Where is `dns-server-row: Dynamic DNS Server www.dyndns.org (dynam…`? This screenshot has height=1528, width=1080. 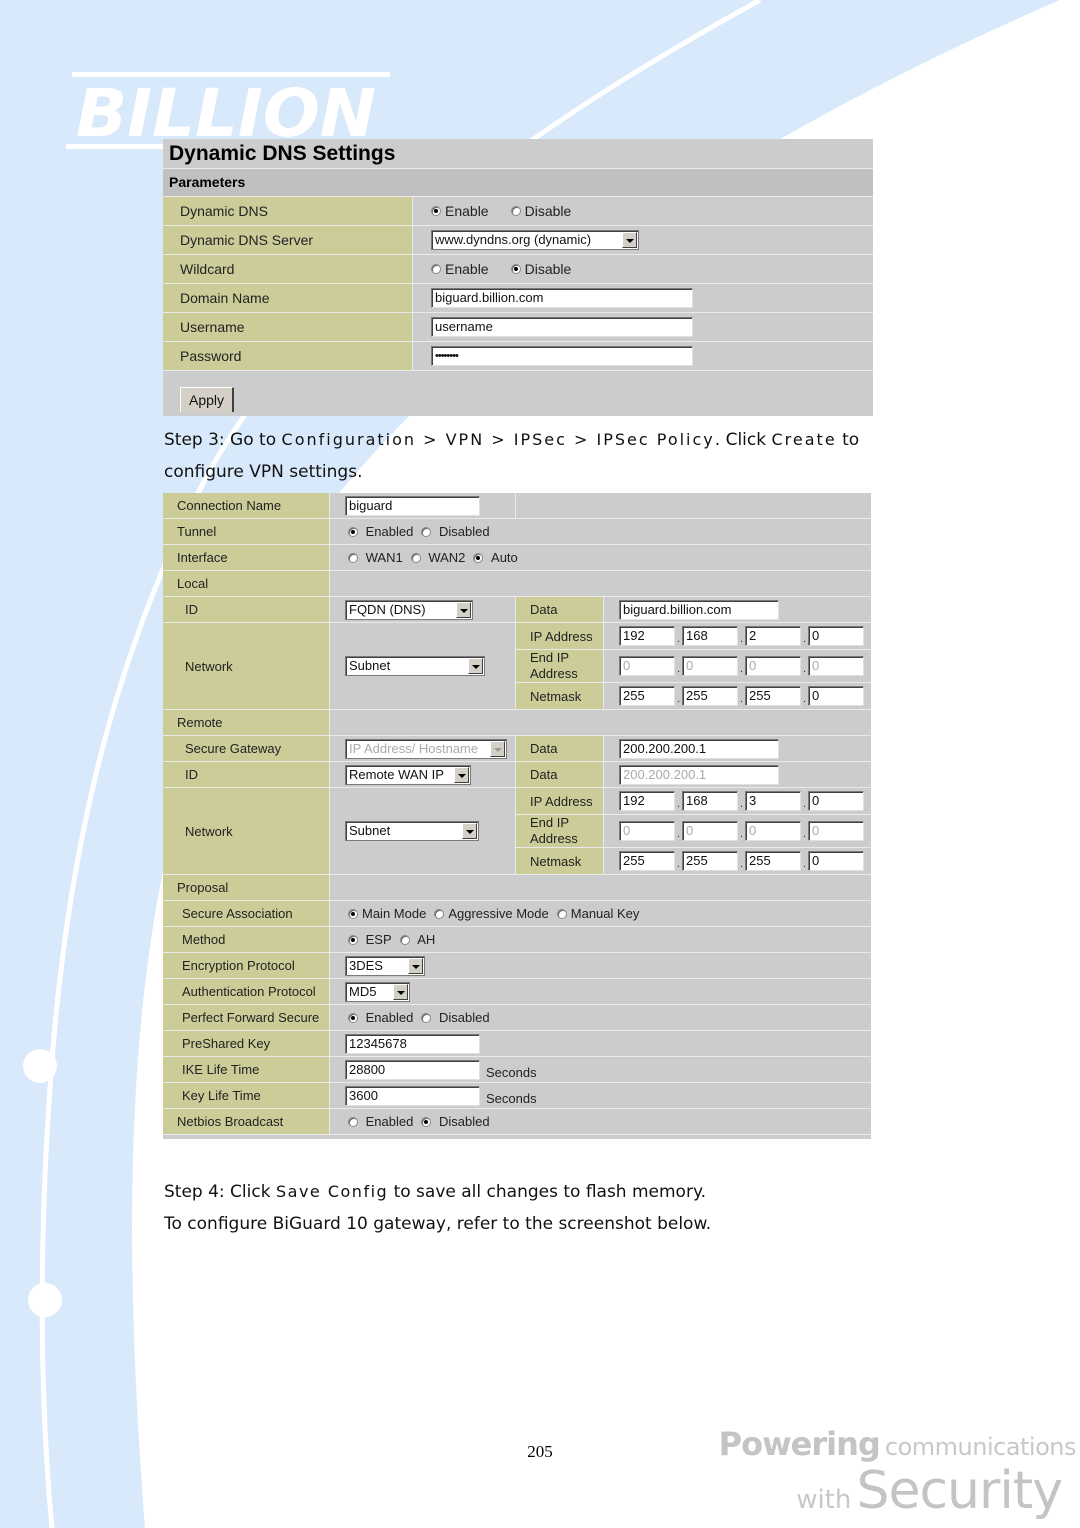 dns-server-row: Dynamic DNS Server www.dyndns.org (dynam… is located at coordinates (518, 240).